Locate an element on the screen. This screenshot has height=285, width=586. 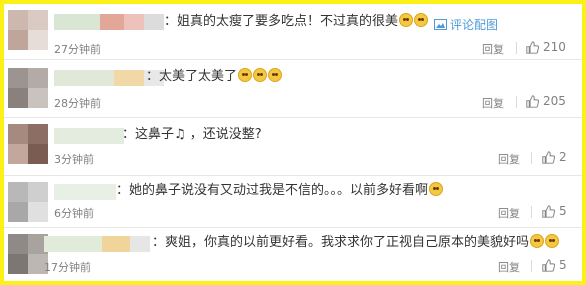
comment-time: 28分钟前 is located at coordinates (77, 103).